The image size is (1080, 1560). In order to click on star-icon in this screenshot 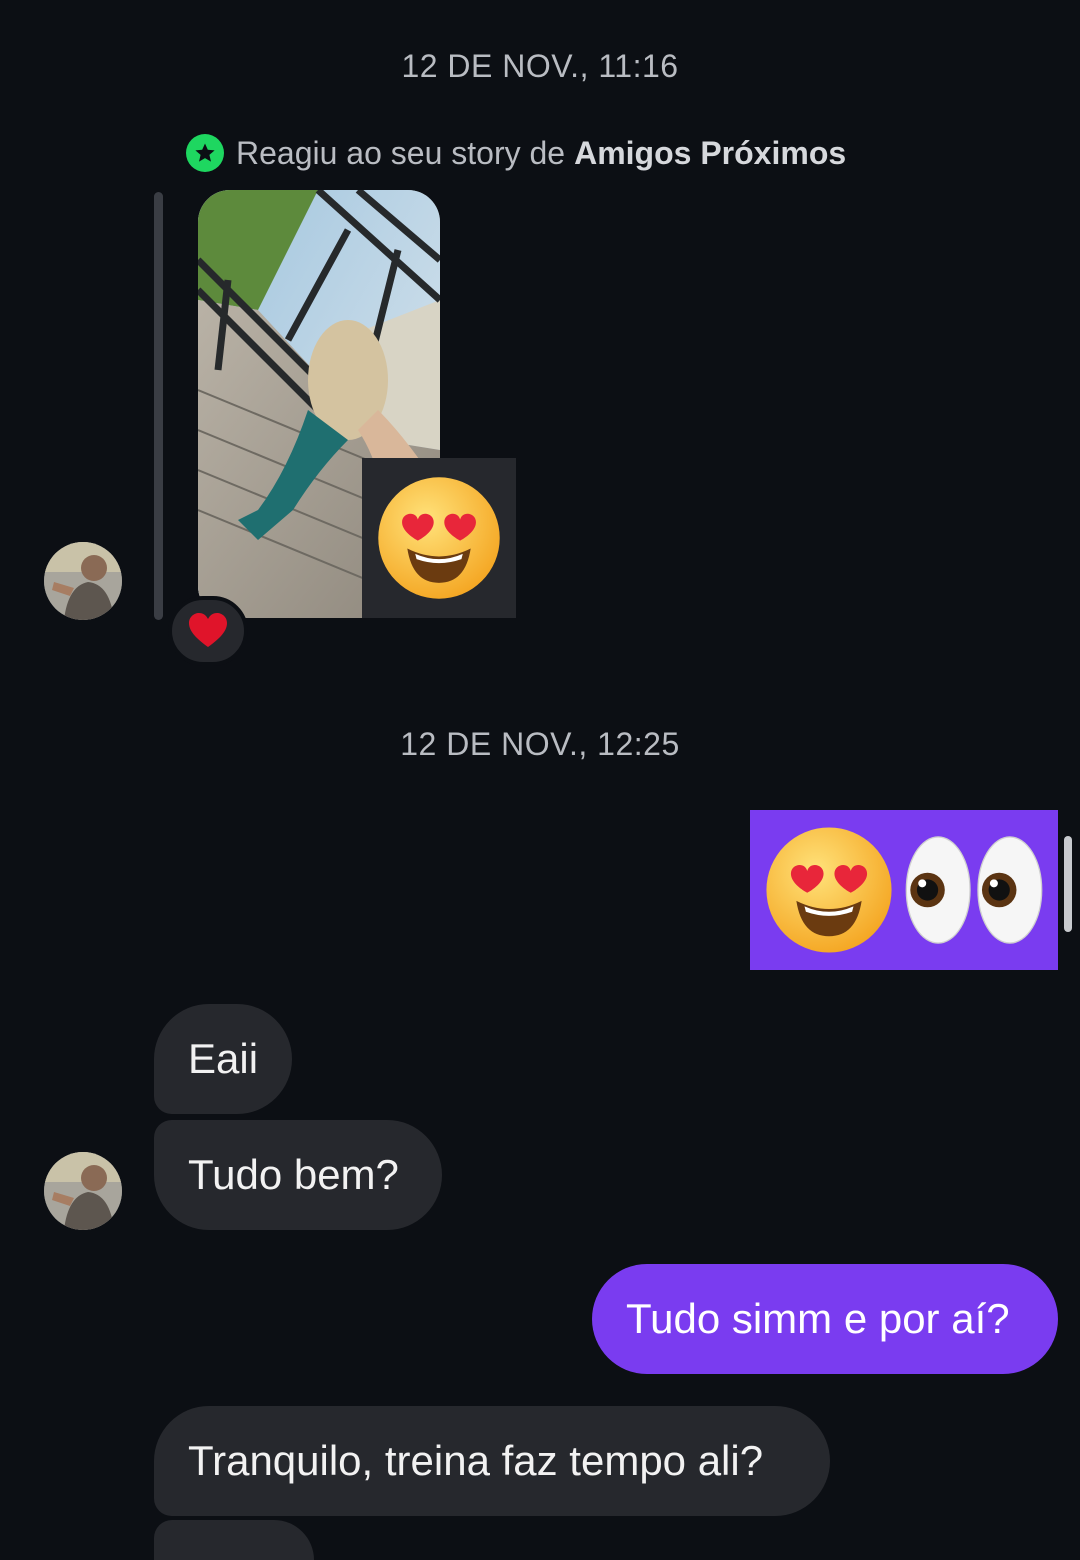, I will do `click(205, 153)`.